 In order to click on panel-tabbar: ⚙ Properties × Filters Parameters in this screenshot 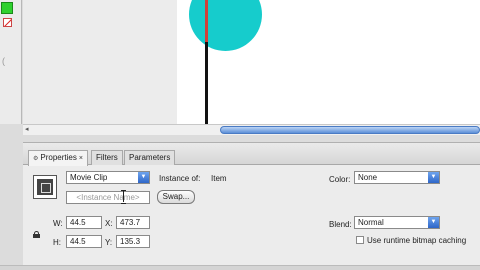, I will do `click(251, 154)`.